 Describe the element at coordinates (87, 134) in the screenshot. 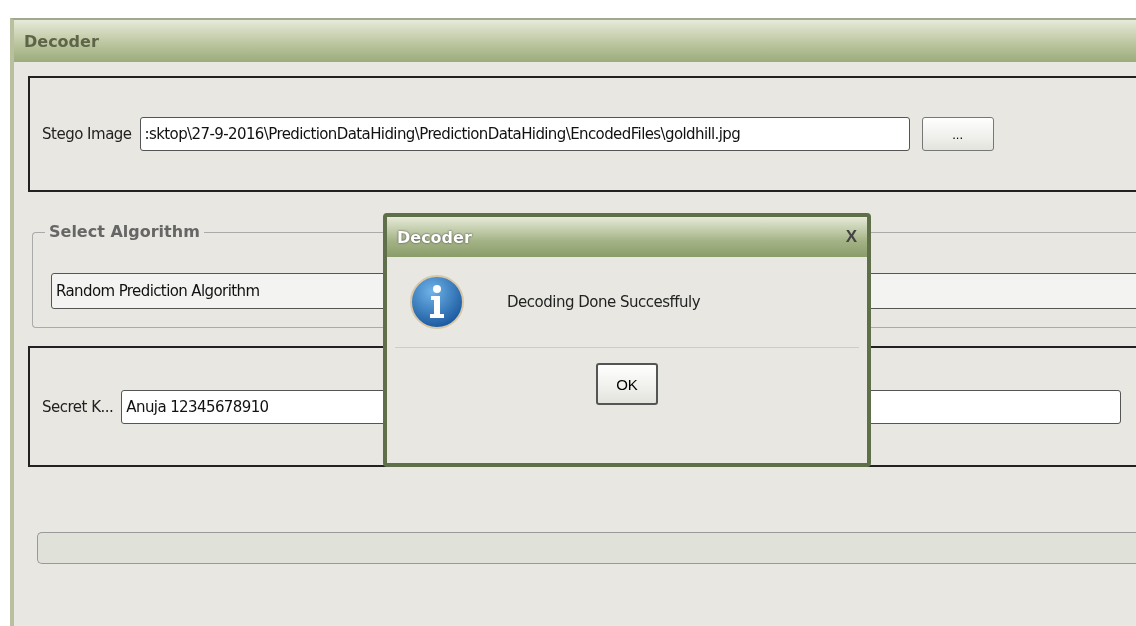

I see `field-label: Stego Image` at that location.